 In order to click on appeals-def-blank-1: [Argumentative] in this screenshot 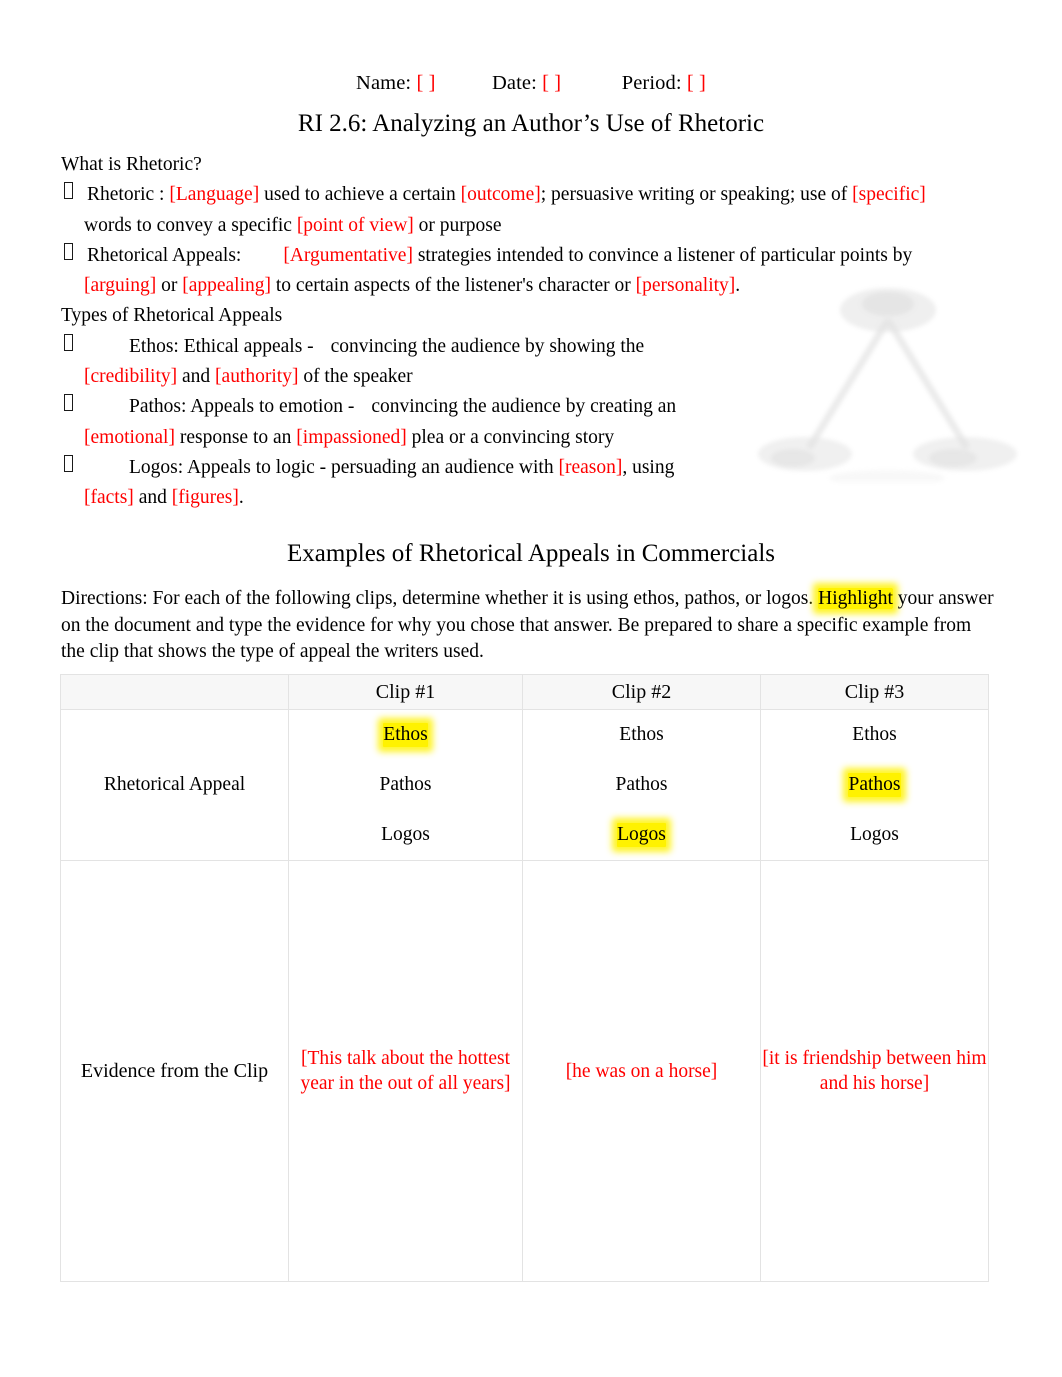, I will do `click(348, 255)`.